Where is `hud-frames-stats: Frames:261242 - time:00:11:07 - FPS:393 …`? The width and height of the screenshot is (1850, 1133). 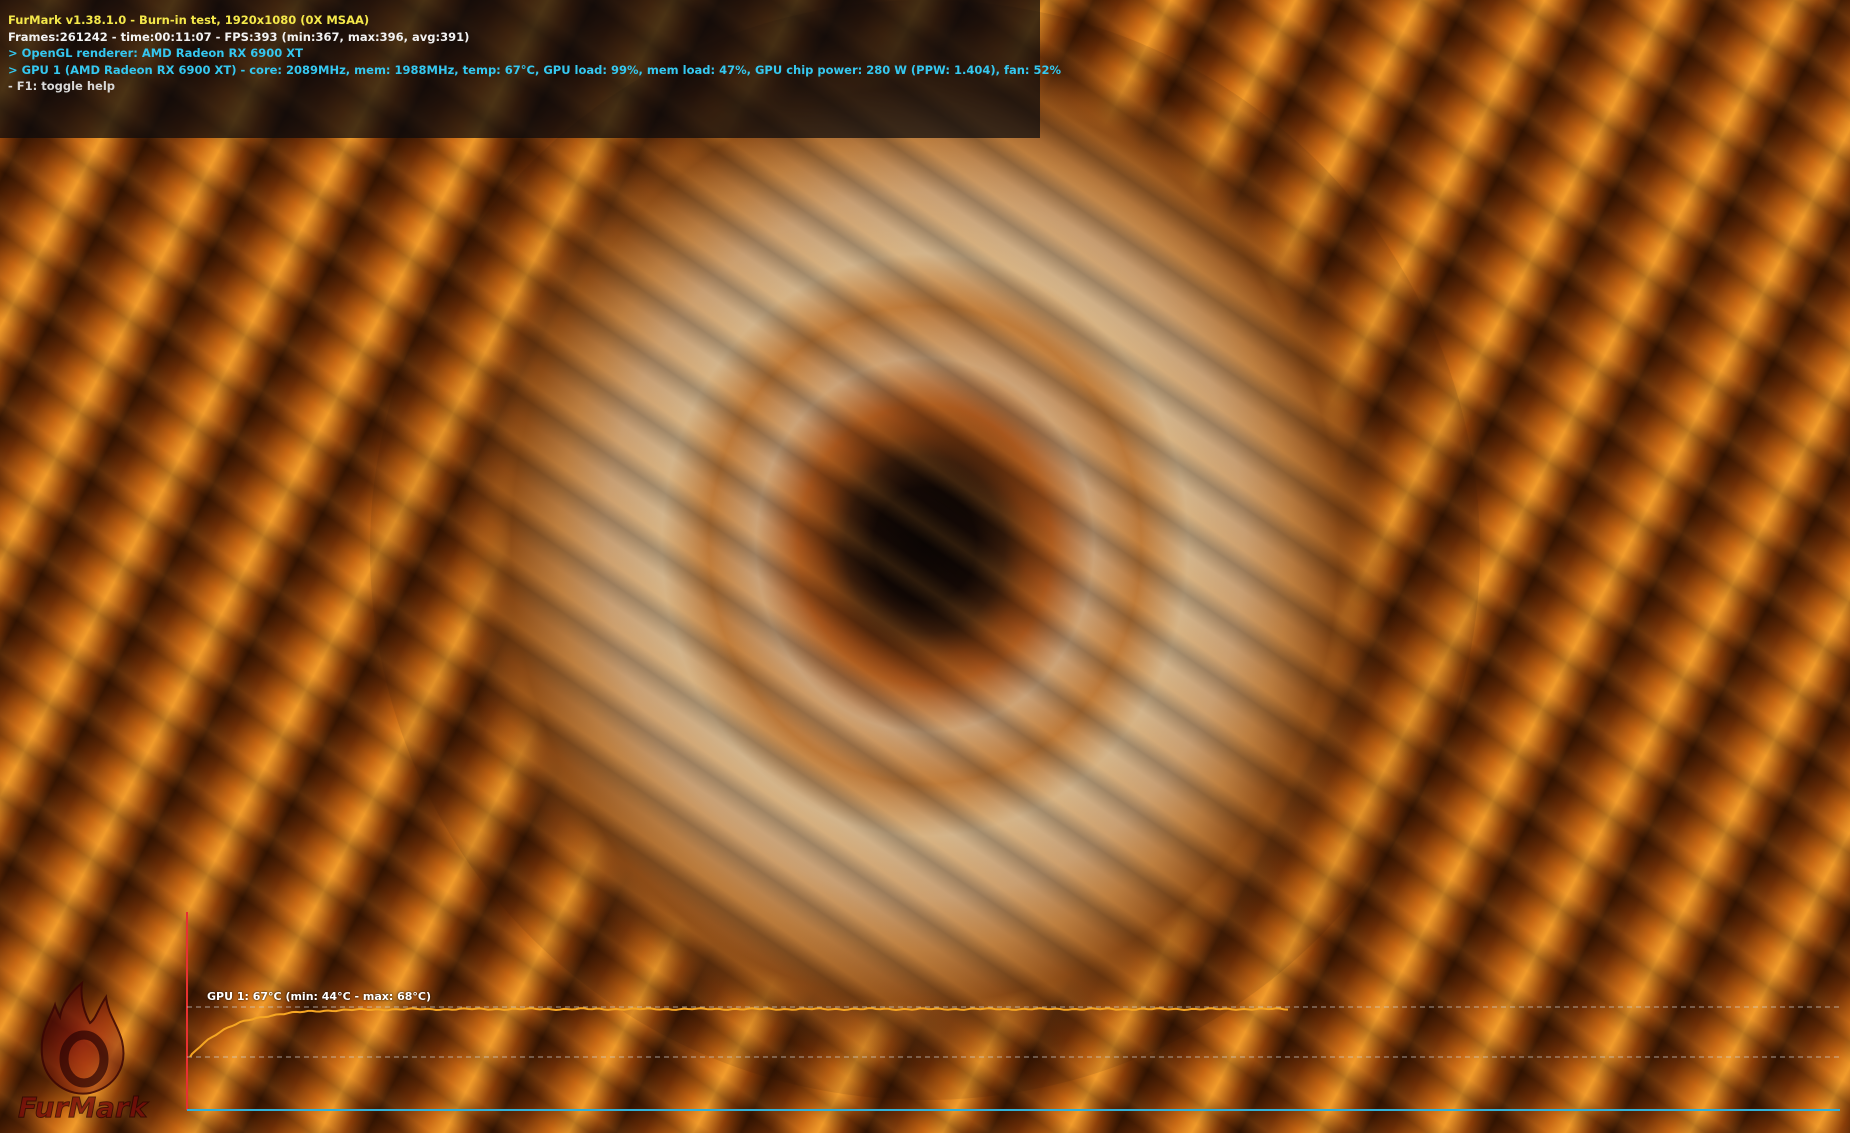 hud-frames-stats: Frames:261242 - time:00:11:07 - FPS:393 … is located at coordinates (239, 36).